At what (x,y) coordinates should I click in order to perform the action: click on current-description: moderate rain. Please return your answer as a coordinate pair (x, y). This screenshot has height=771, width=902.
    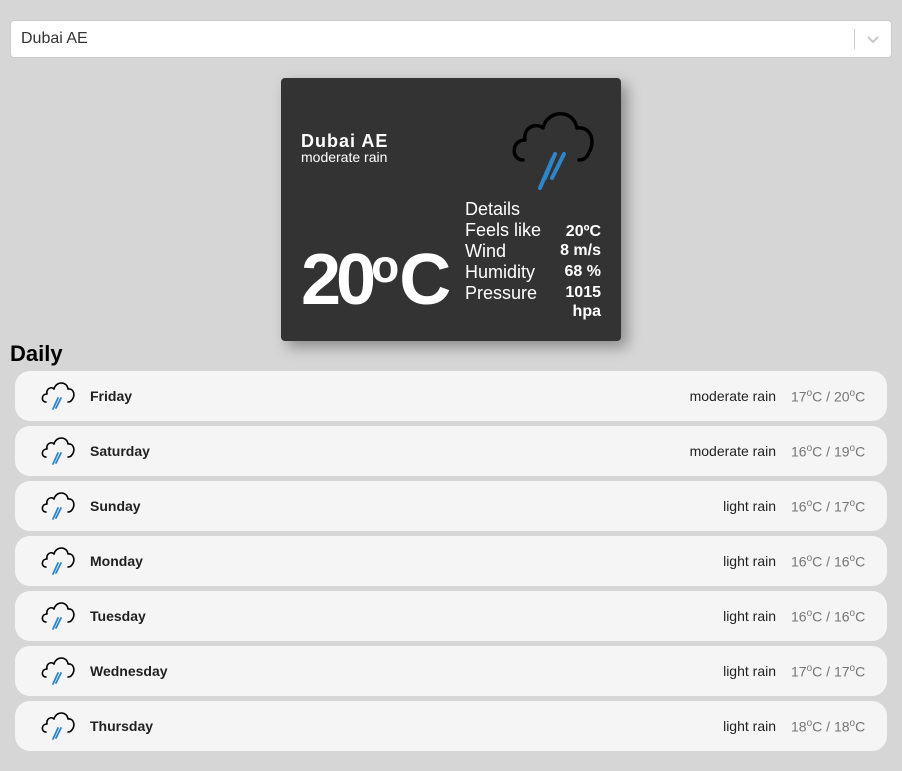
    Looking at the image, I should click on (344, 157).